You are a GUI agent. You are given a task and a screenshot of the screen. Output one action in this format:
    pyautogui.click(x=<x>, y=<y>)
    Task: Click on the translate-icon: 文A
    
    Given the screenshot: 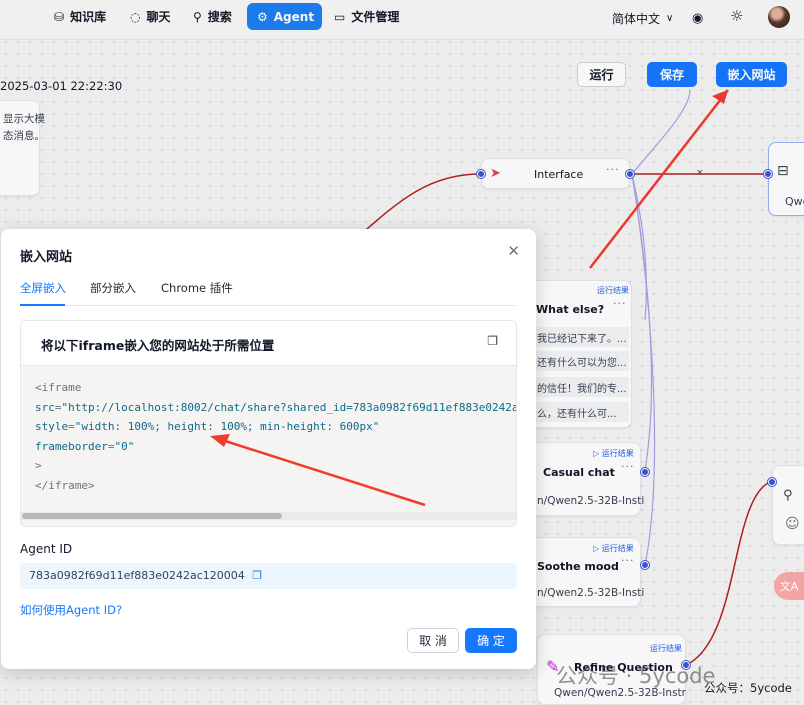 What is the action you would take?
    pyautogui.click(x=789, y=586)
    